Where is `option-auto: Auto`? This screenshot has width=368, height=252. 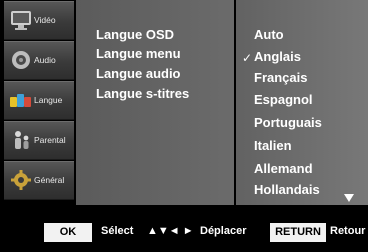
option-auto: Auto is located at coordinates (269, 34).